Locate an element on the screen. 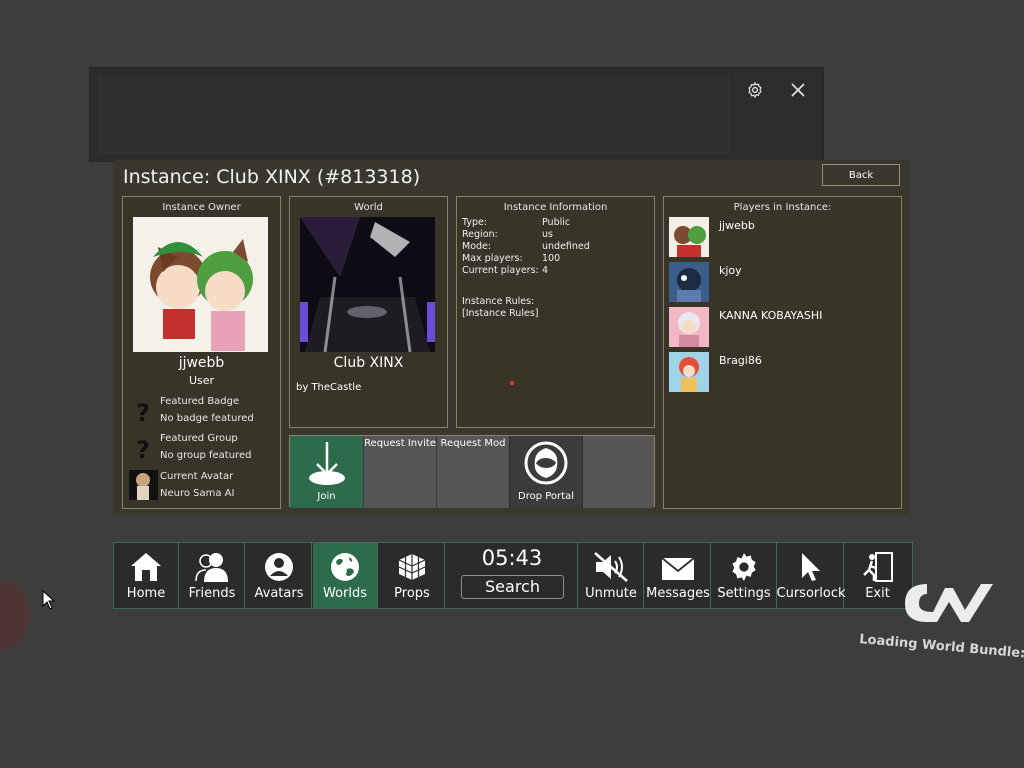  current-avatar-value: Neuro Sama AI is located at coordinates (197, 493).